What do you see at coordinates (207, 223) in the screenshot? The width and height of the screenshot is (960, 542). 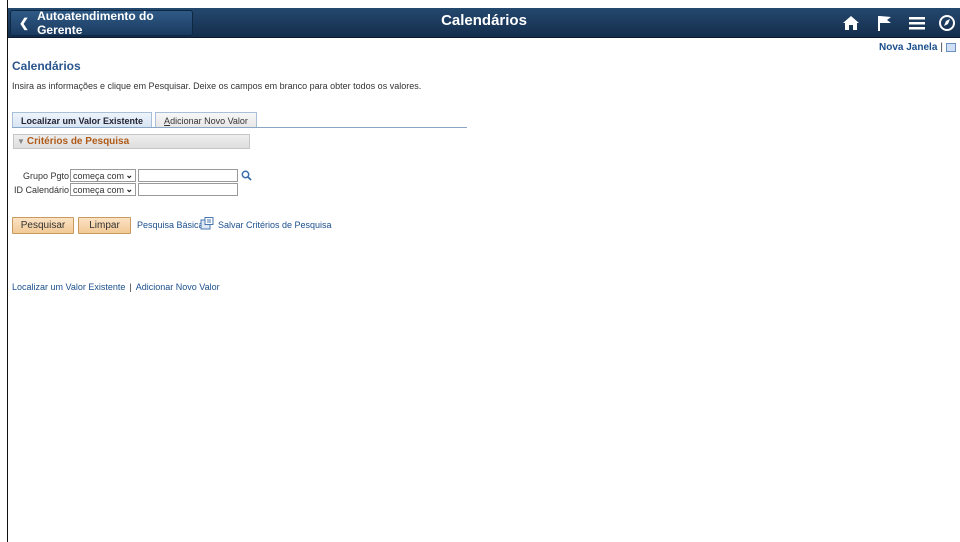 I see `save-search-icon` at bounding box center [207, 223].